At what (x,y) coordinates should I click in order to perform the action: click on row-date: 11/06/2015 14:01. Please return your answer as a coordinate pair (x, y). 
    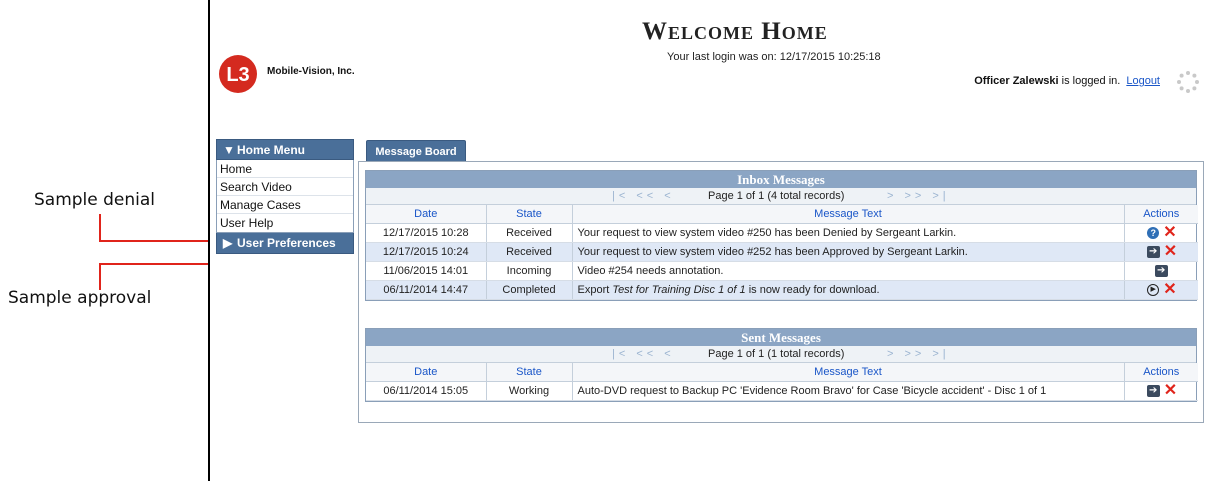
    Looking at the image, I should click on (426, 271).